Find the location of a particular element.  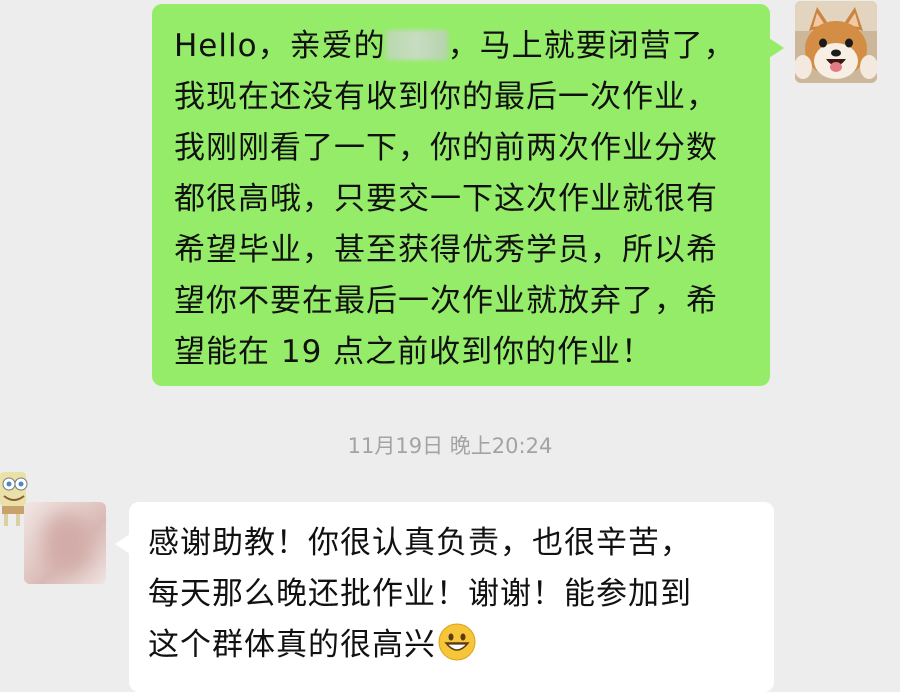

blurred-photo is located at coordinates (67, 543).